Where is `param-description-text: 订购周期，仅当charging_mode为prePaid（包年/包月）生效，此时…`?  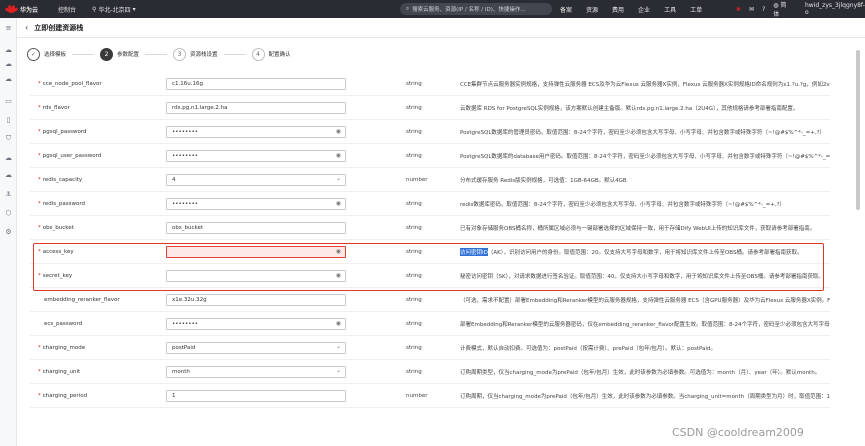 param-description-text: 订购周期，仅当charging_mode为prePaid（包年/包月）生效，此时… is located at coordinates (645, 397).